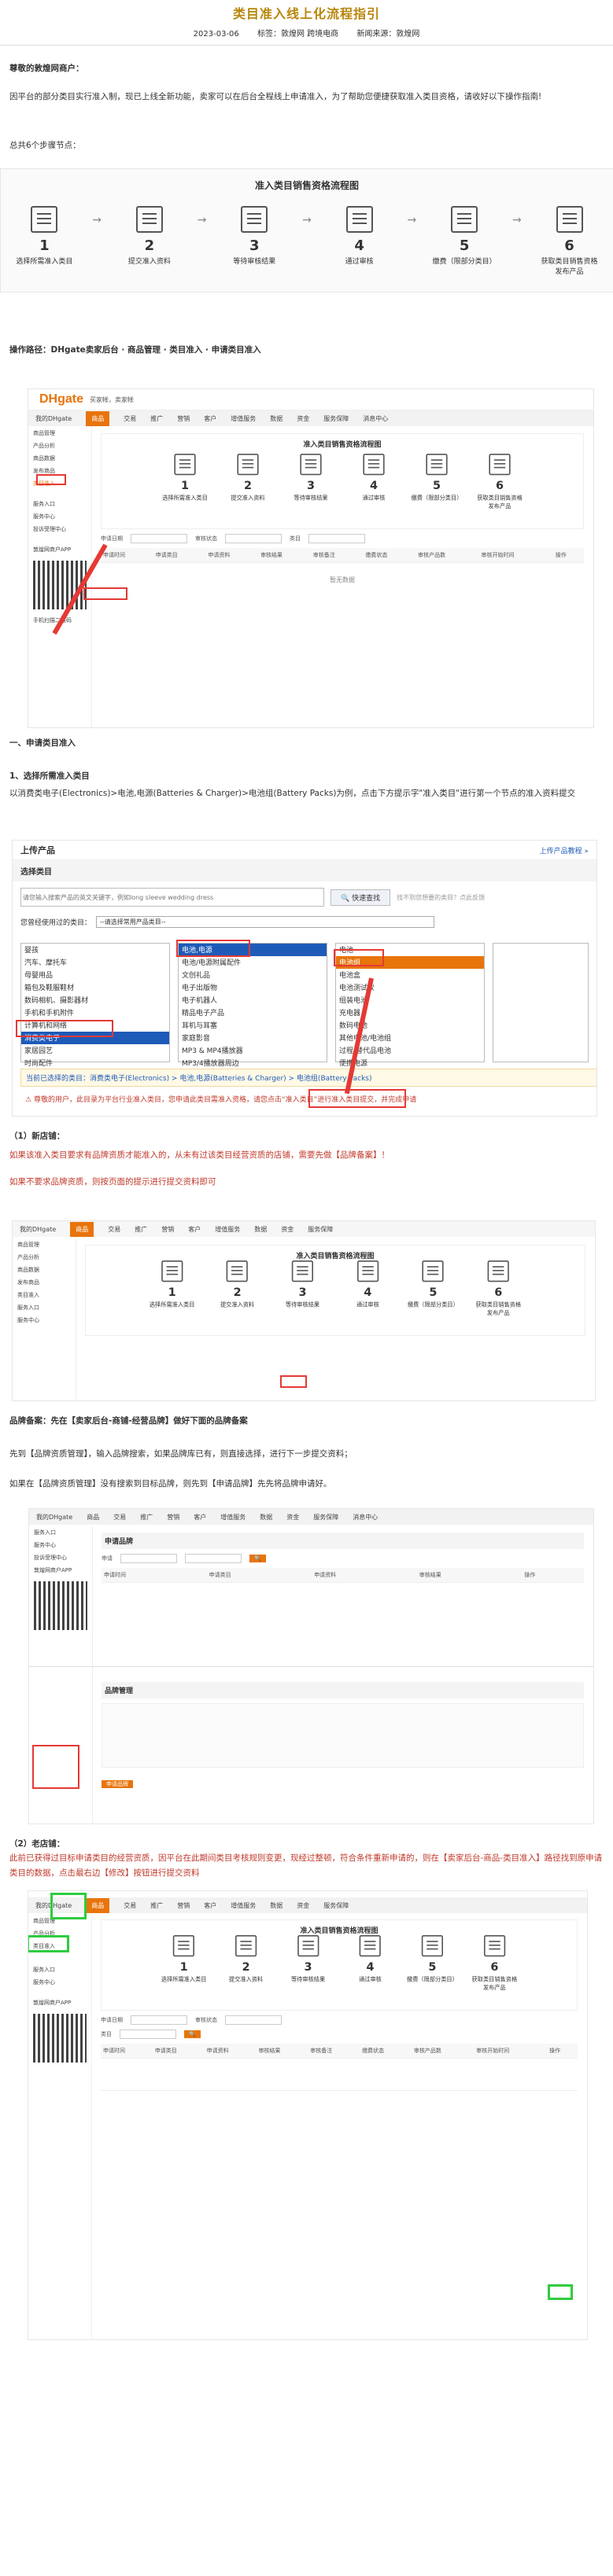  Describe the element at coordinates (375, 419) in the screenshot. I see `nav-item: 消息中心` at that location.